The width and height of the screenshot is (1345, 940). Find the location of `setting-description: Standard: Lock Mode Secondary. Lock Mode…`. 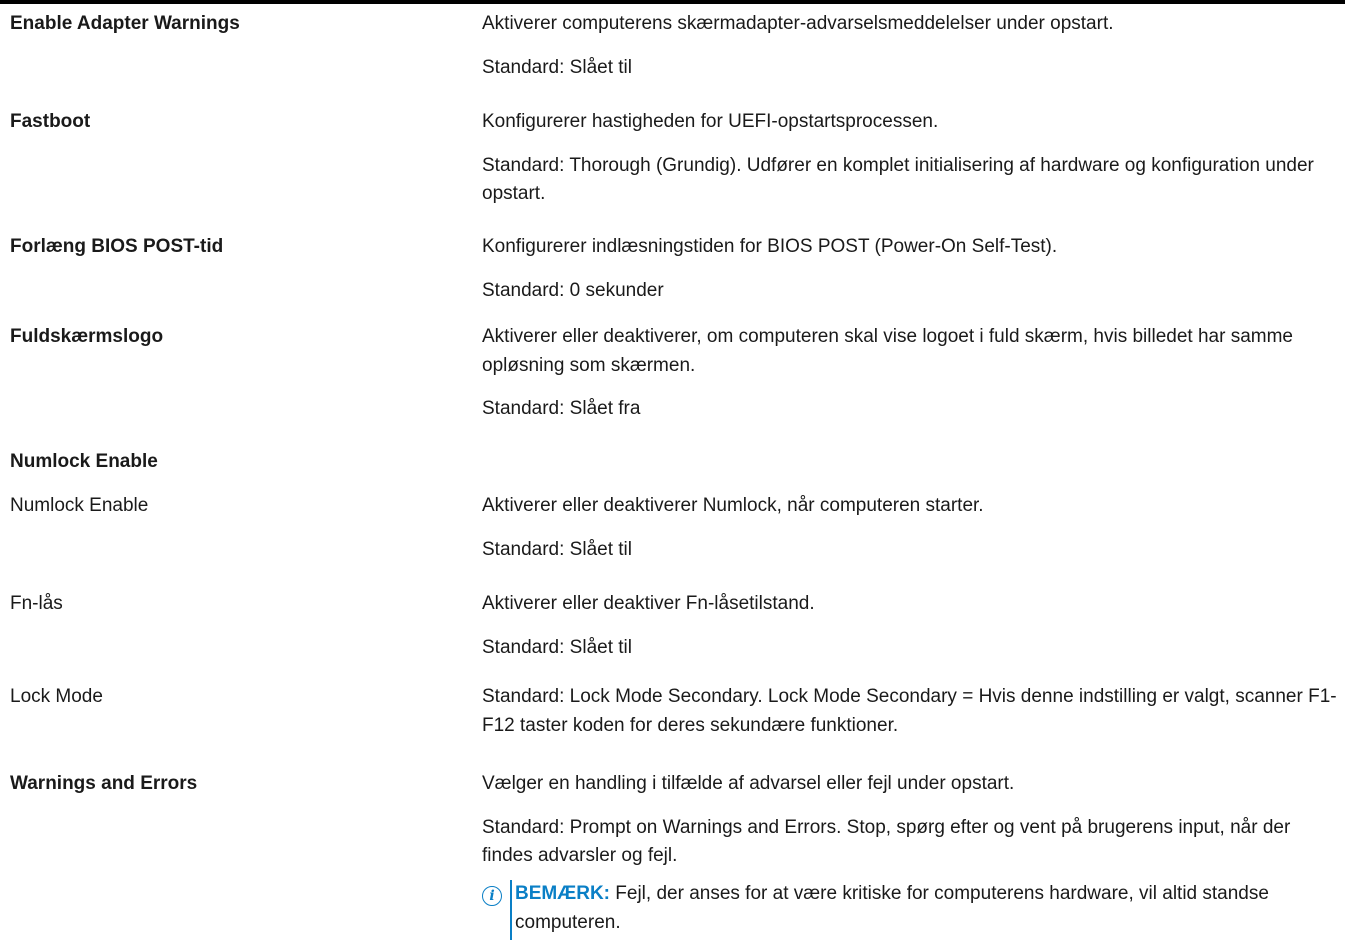

setting-description: Standard: Lock Mode Secondary. Lock Mode… is located at coordinates (909, 711).